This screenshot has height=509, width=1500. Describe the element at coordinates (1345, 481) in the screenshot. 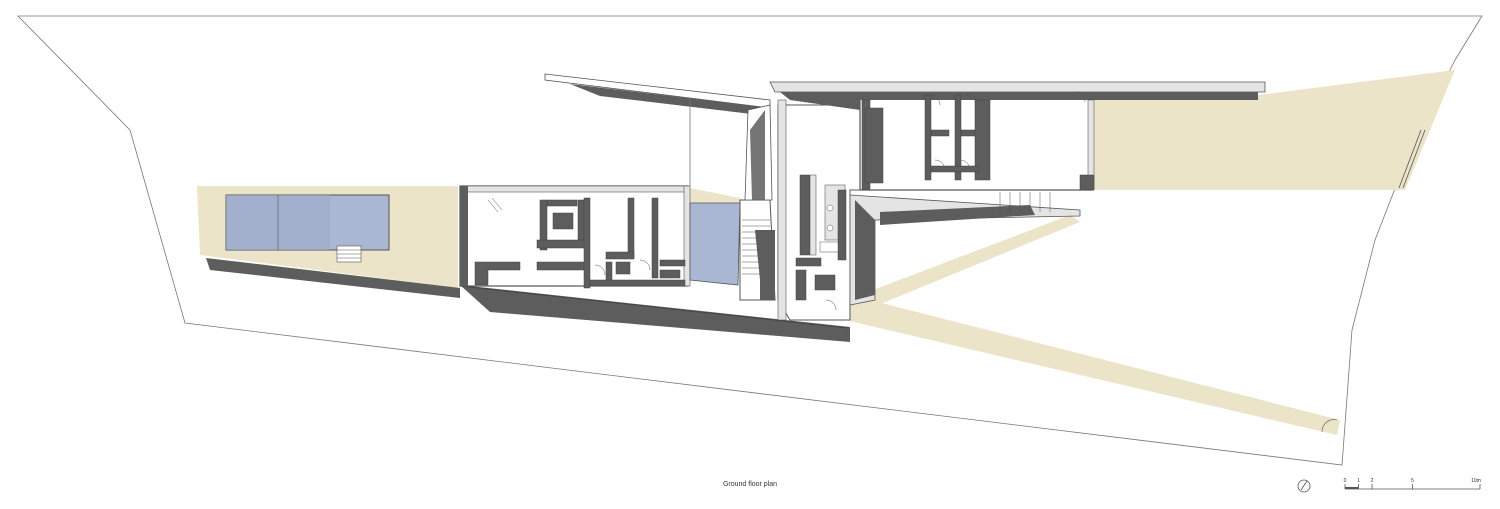

I see `scale-tick-label: 0` at that location.